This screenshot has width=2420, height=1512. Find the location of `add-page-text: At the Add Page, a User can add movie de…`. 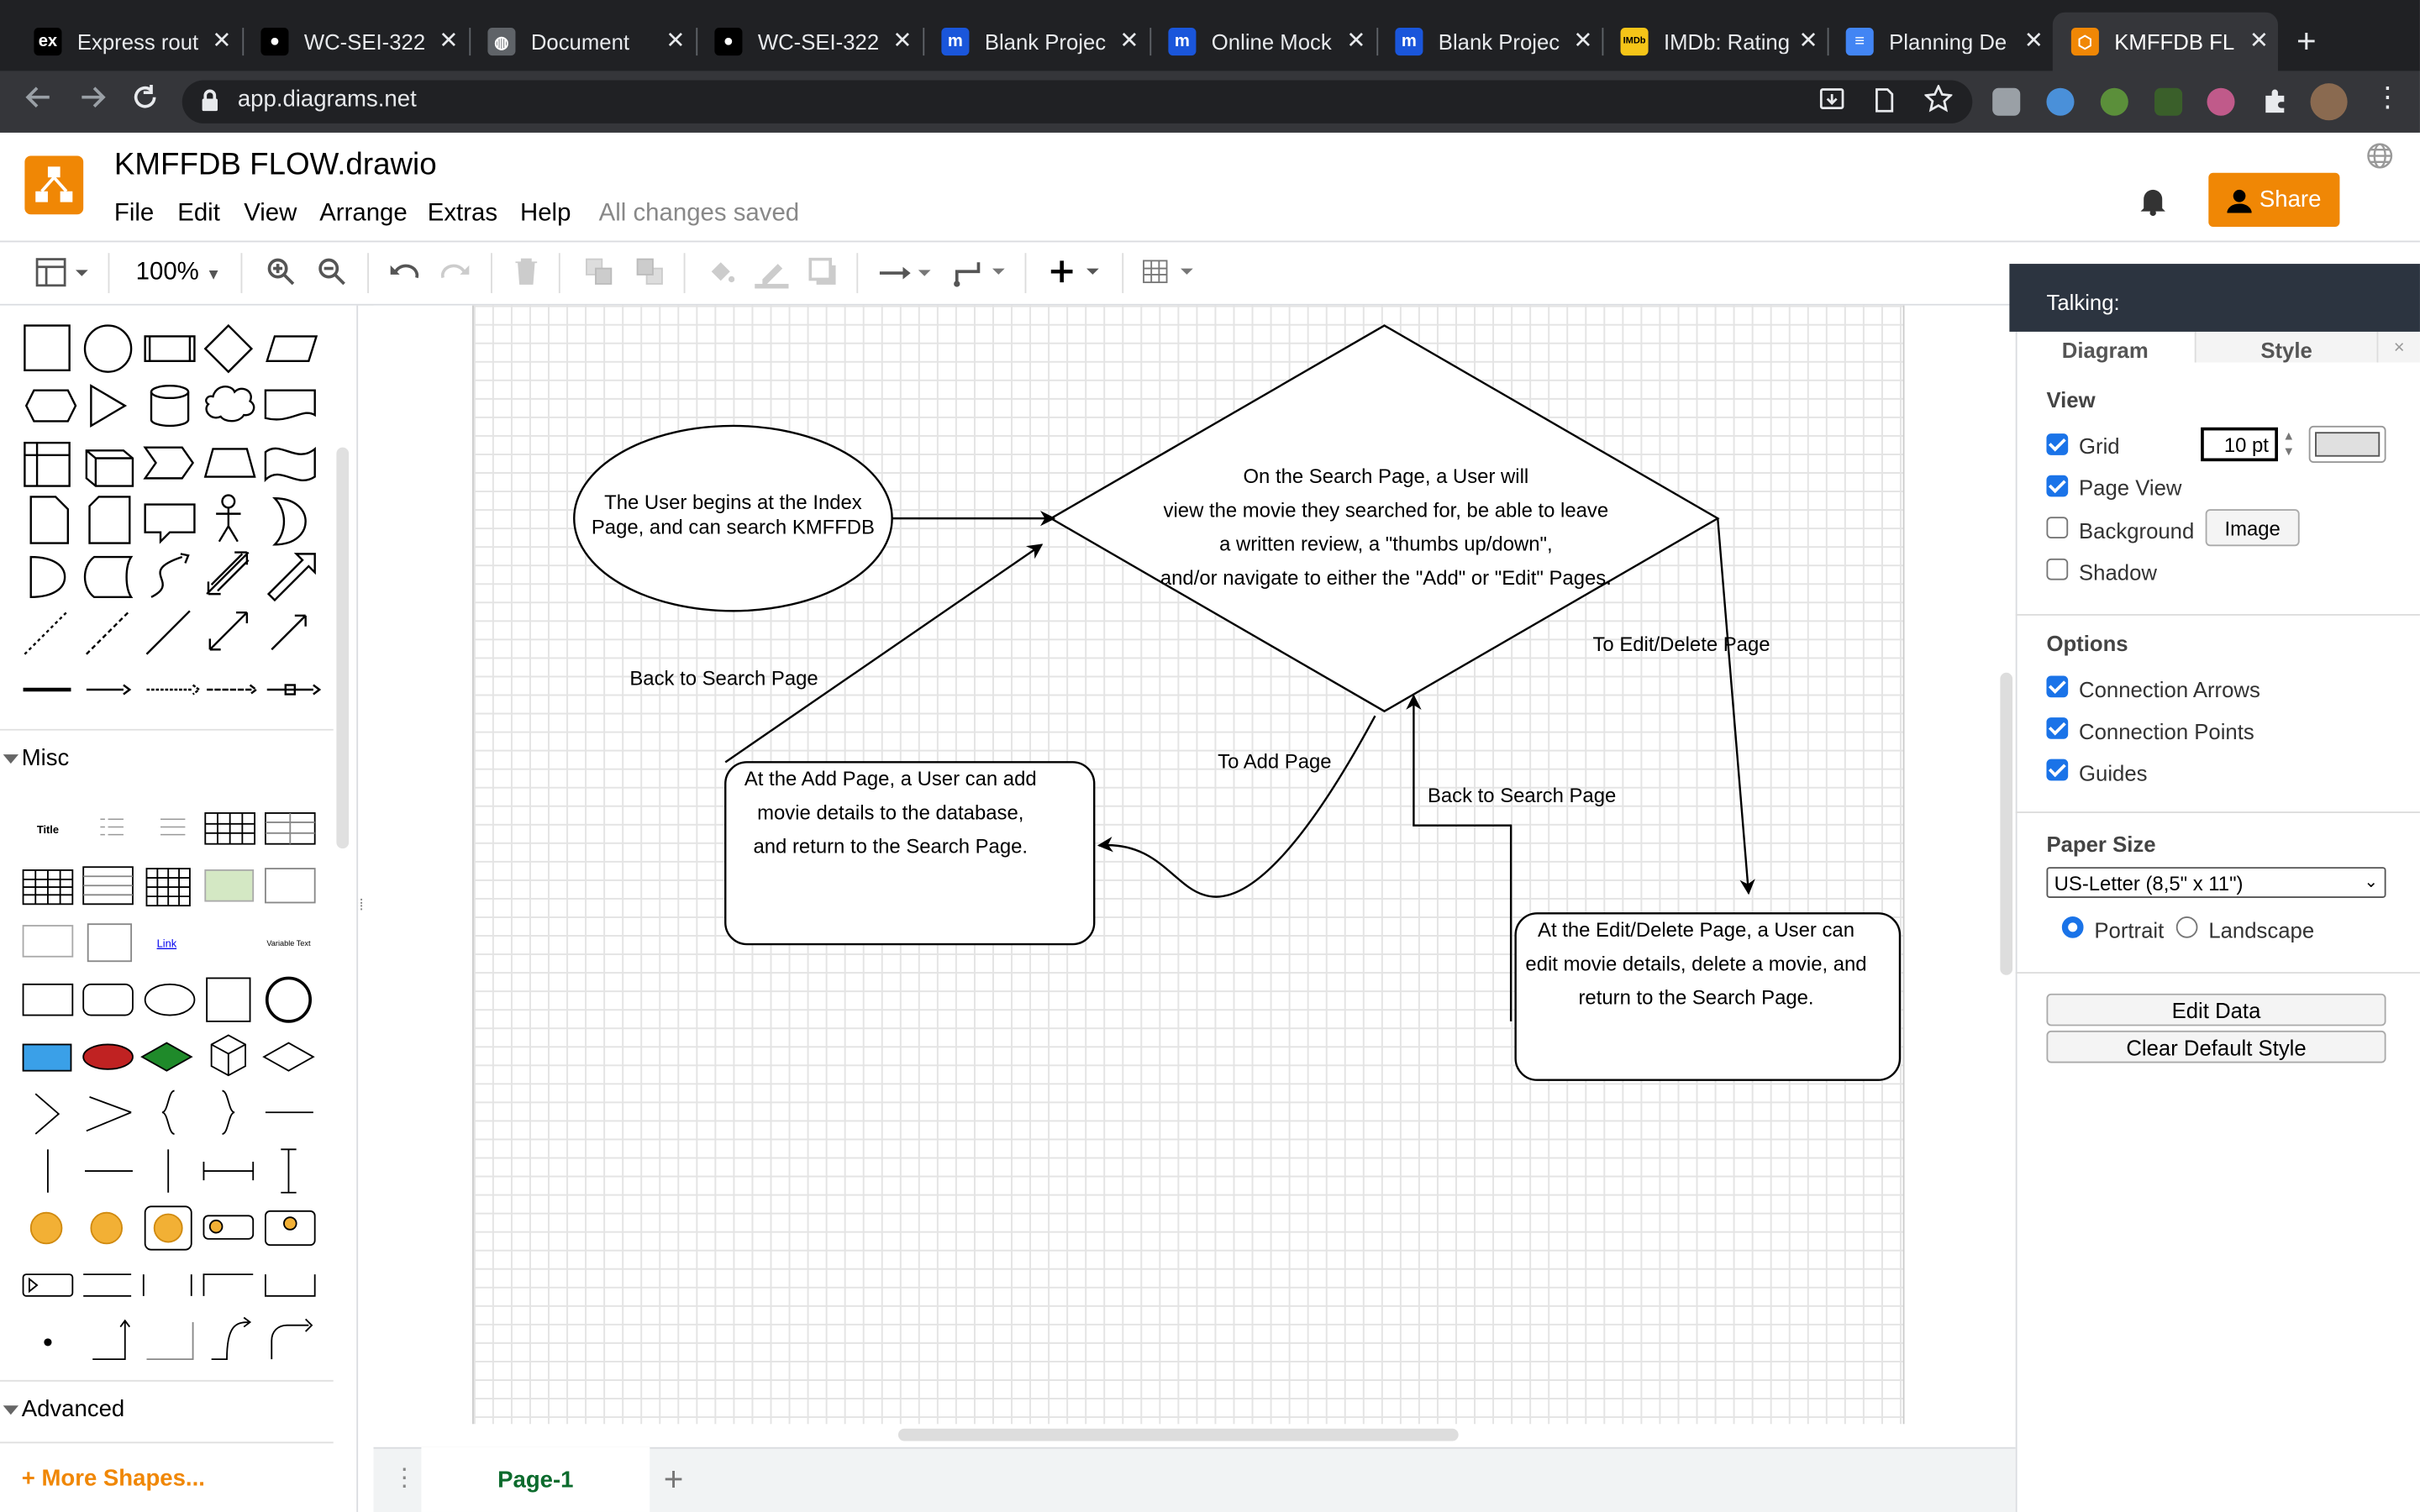

add-page-text: At the Add Page, a User can add movie de… is located at coordinates (891, 812).